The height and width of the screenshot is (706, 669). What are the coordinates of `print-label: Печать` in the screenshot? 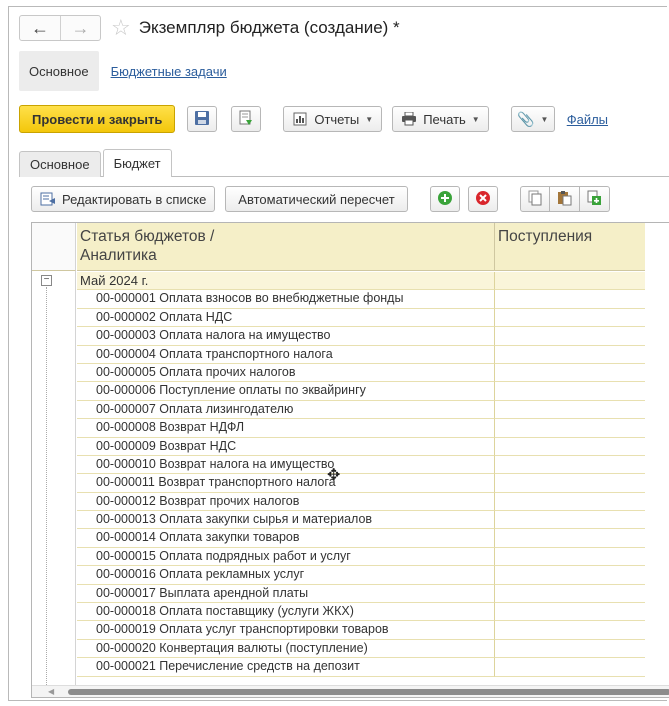 It's located at (444, 119).